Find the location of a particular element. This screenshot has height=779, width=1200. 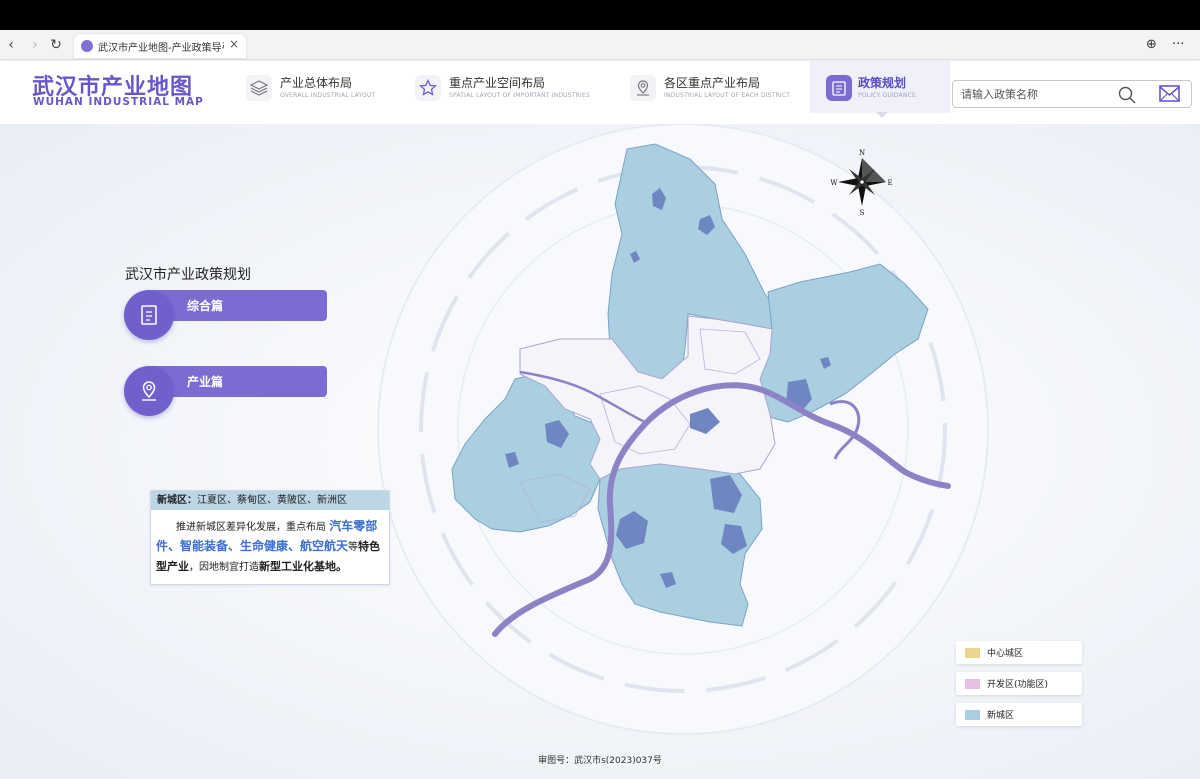

window-top-bar is located at coordinates (600, 15).